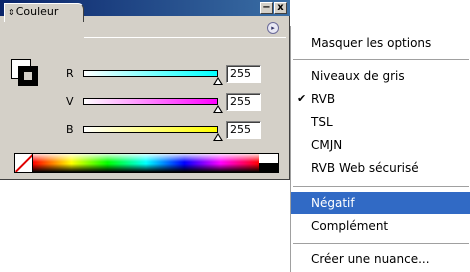 The height and width of the screenshot is (272, 470). What do you see at coordinates (70, 129) in the screenshot?
I see `channel-label-b: B` at bounding box center [70, 129].